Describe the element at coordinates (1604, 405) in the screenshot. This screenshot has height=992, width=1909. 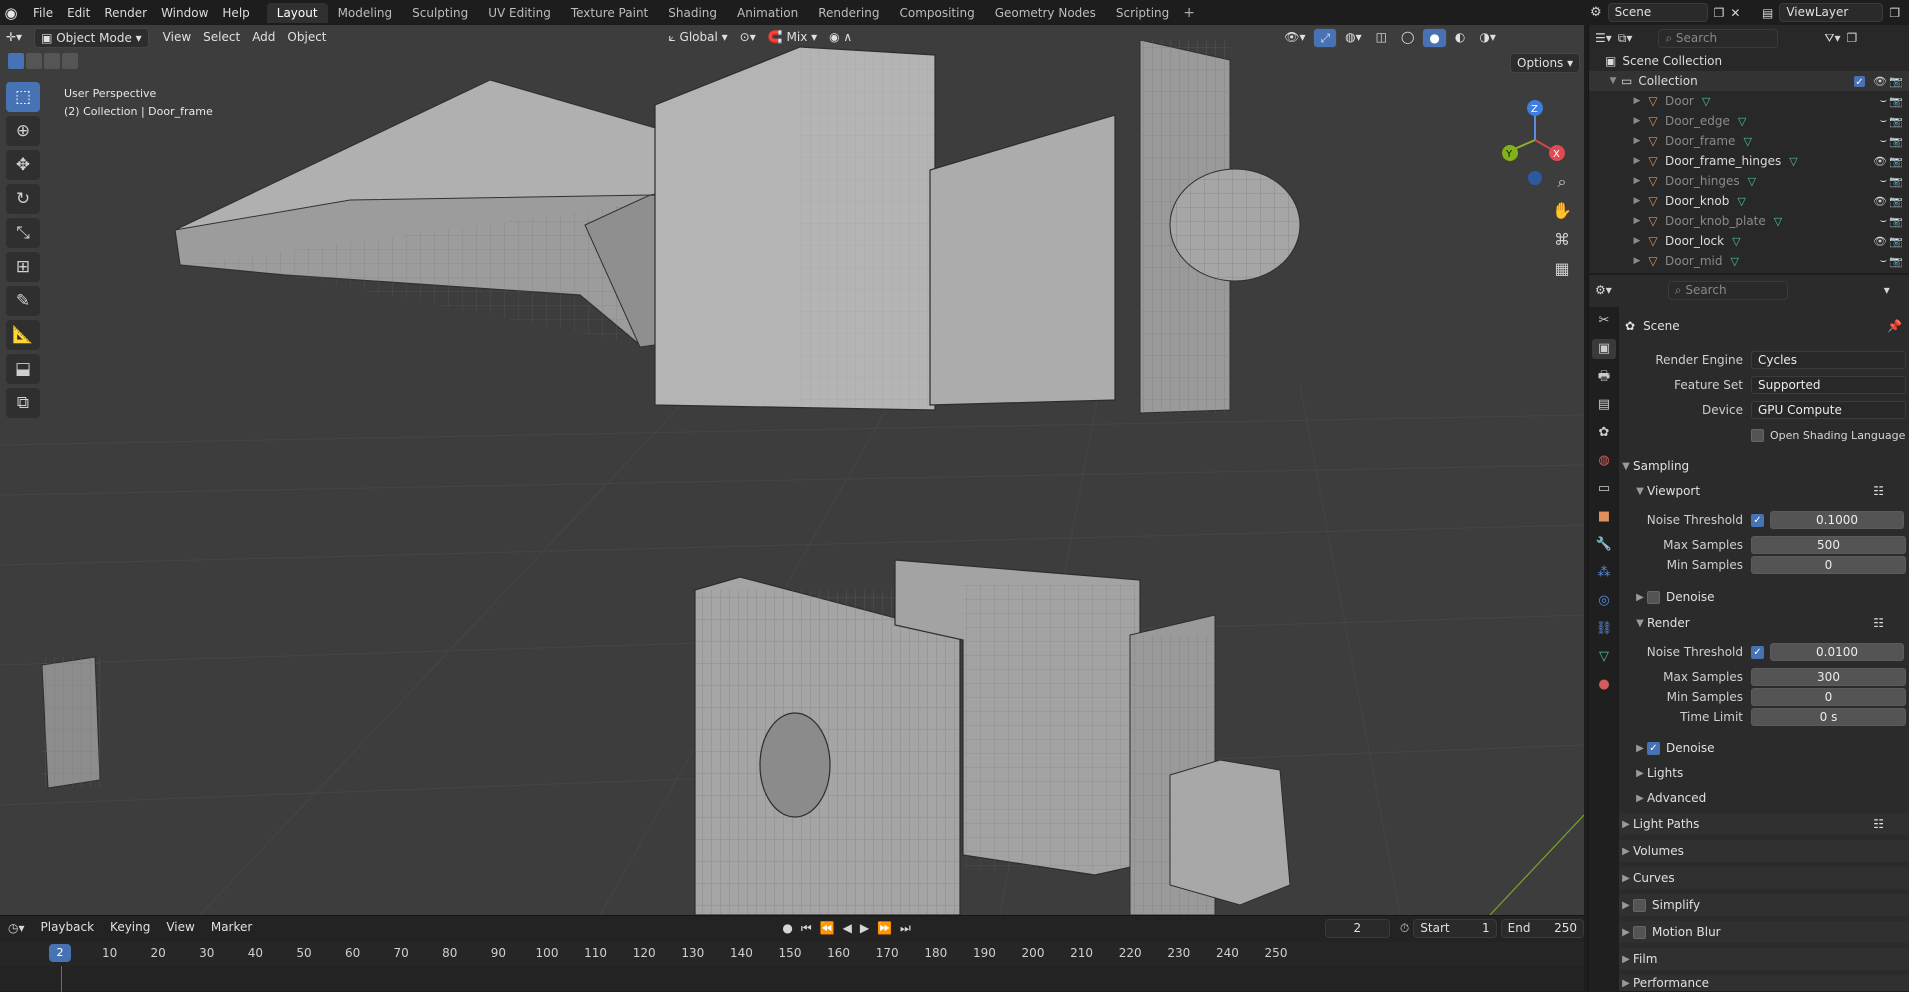
I see `view-layer-tab-icon: ▤` at that location.